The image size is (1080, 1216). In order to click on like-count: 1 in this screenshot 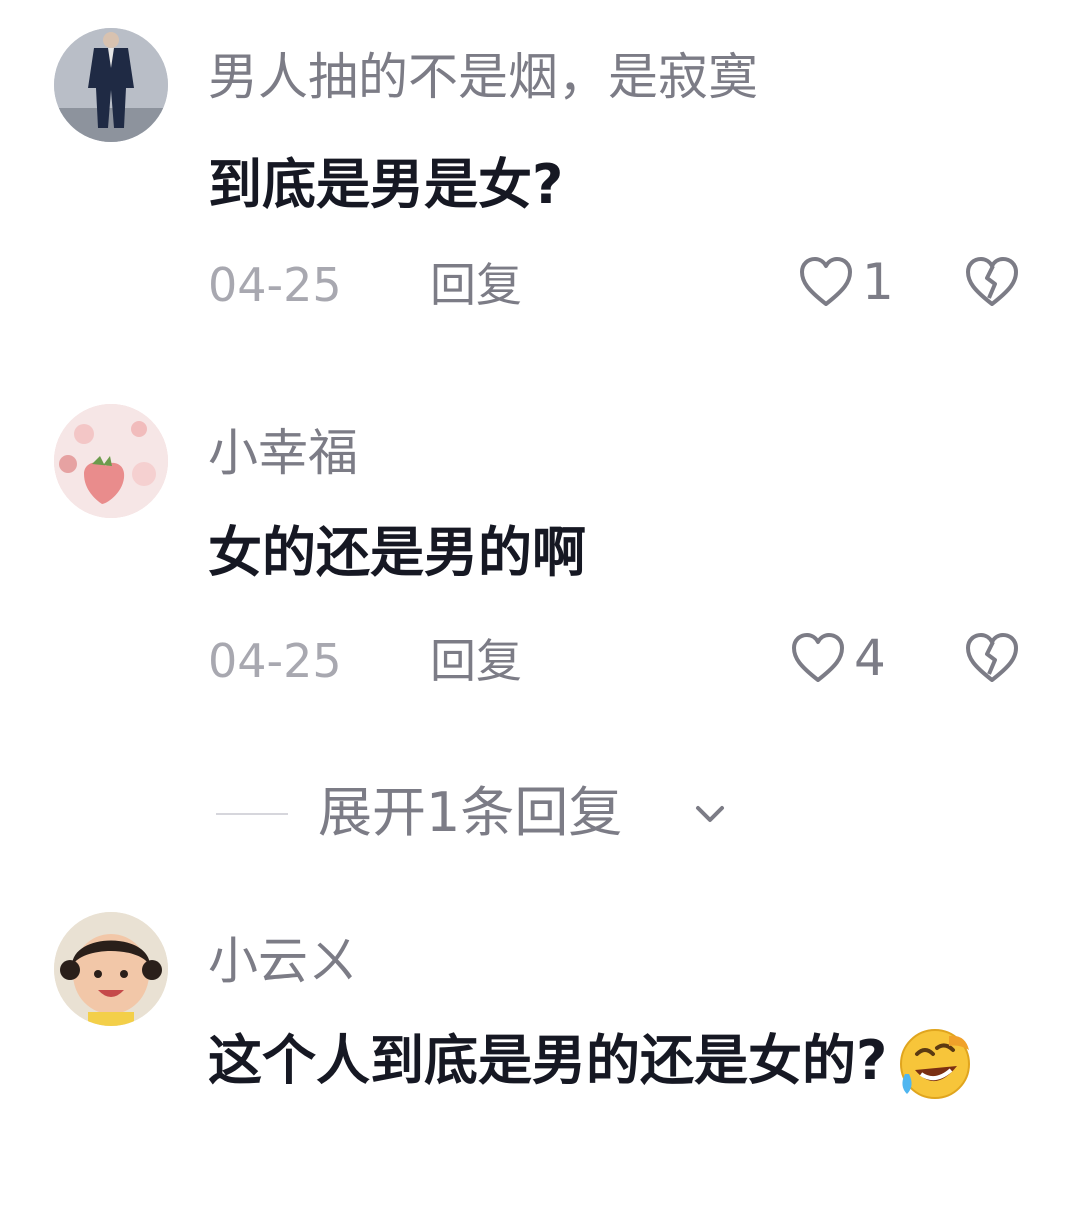, I will do `click(878, 282)`.